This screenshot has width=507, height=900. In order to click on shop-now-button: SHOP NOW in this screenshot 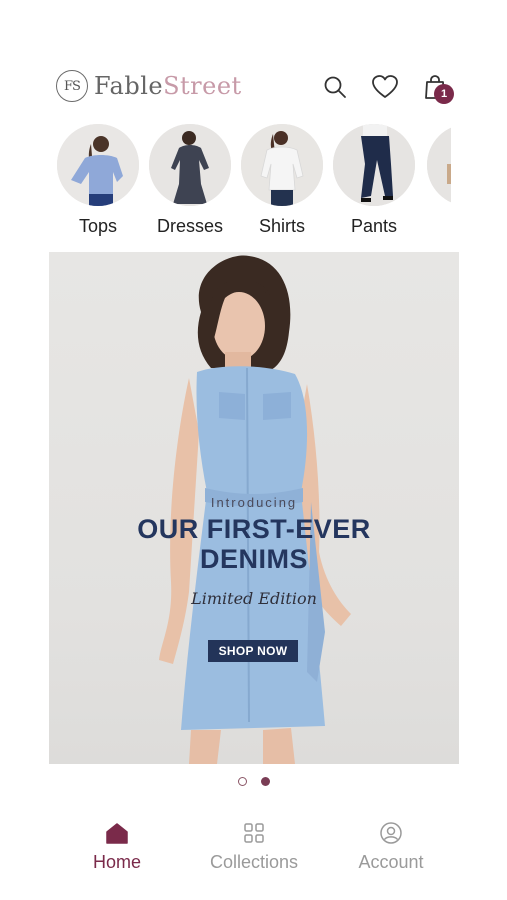, I will do `click(253, 651)`.